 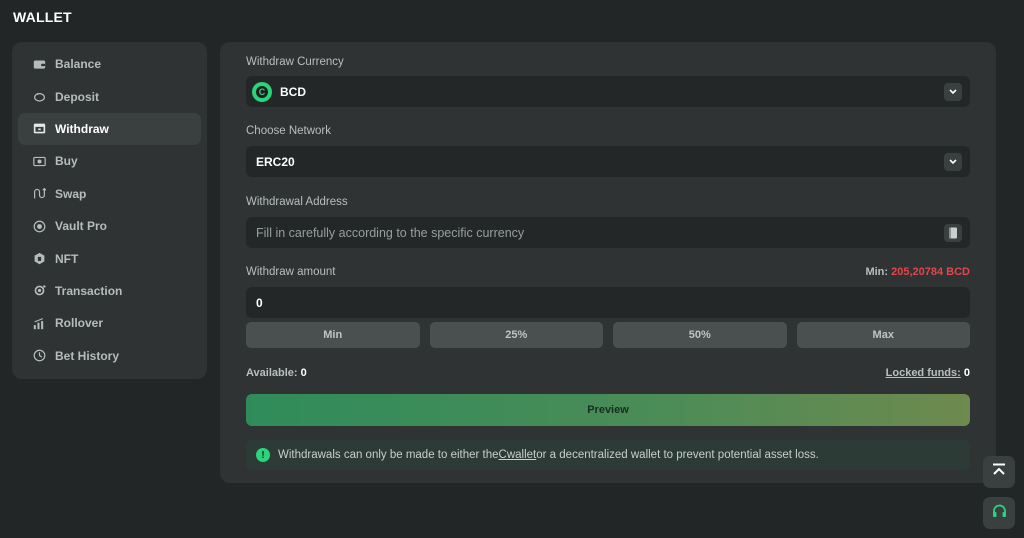 I want to click on sidebar-item-deposit: Deposit, so click(x=109, y=96).